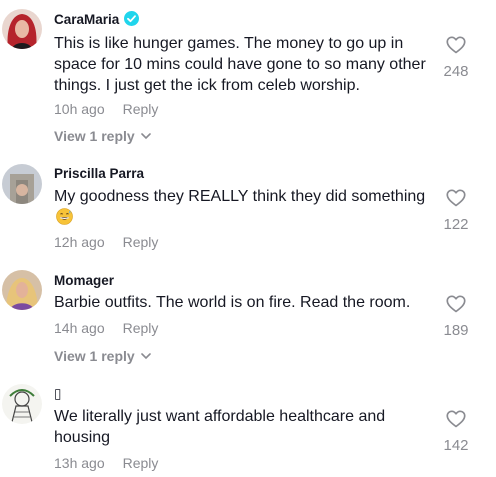 This screenshot has width=496, height=477. Describe the element at coordinates (79, 328) in the screenshot. I see `timestamp: 14h ago` at that location.